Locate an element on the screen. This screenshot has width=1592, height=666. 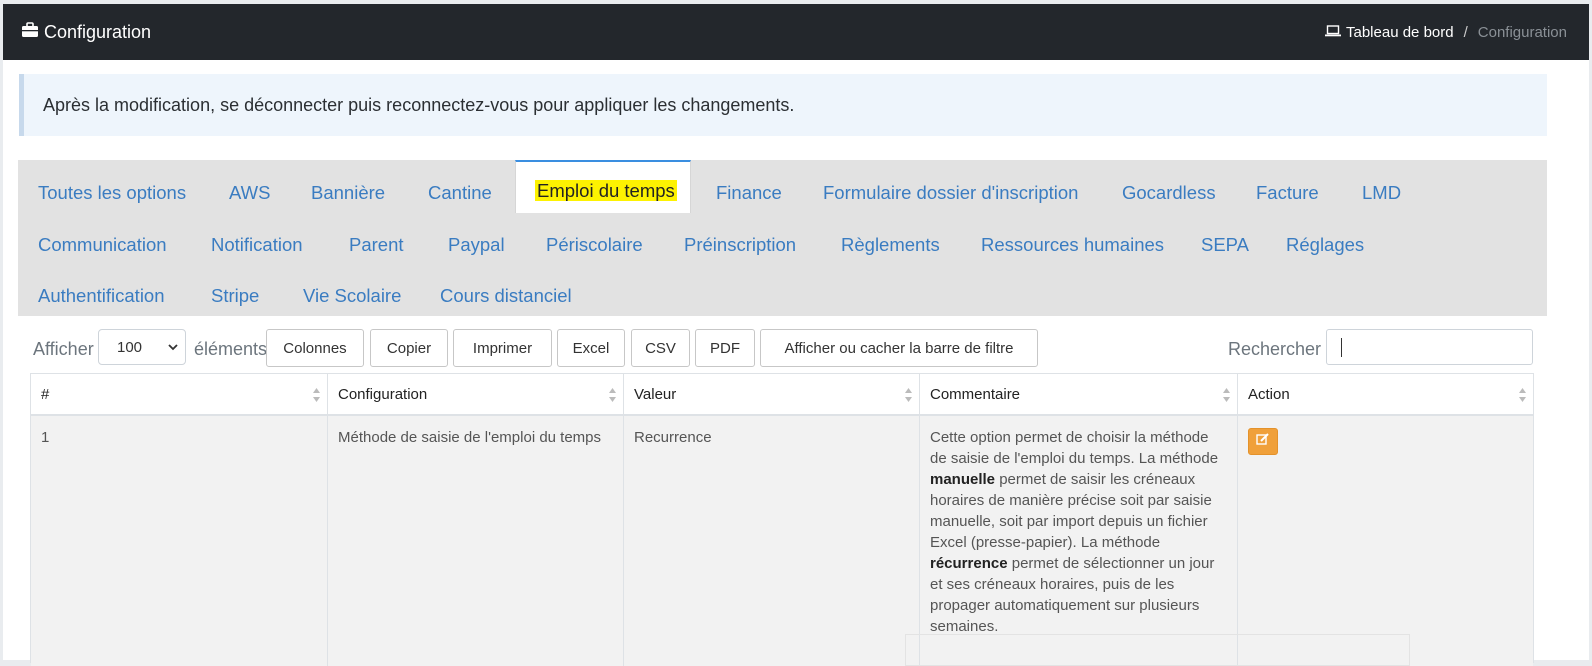
page-size-value: 100 is located at coordinates (130, 347).